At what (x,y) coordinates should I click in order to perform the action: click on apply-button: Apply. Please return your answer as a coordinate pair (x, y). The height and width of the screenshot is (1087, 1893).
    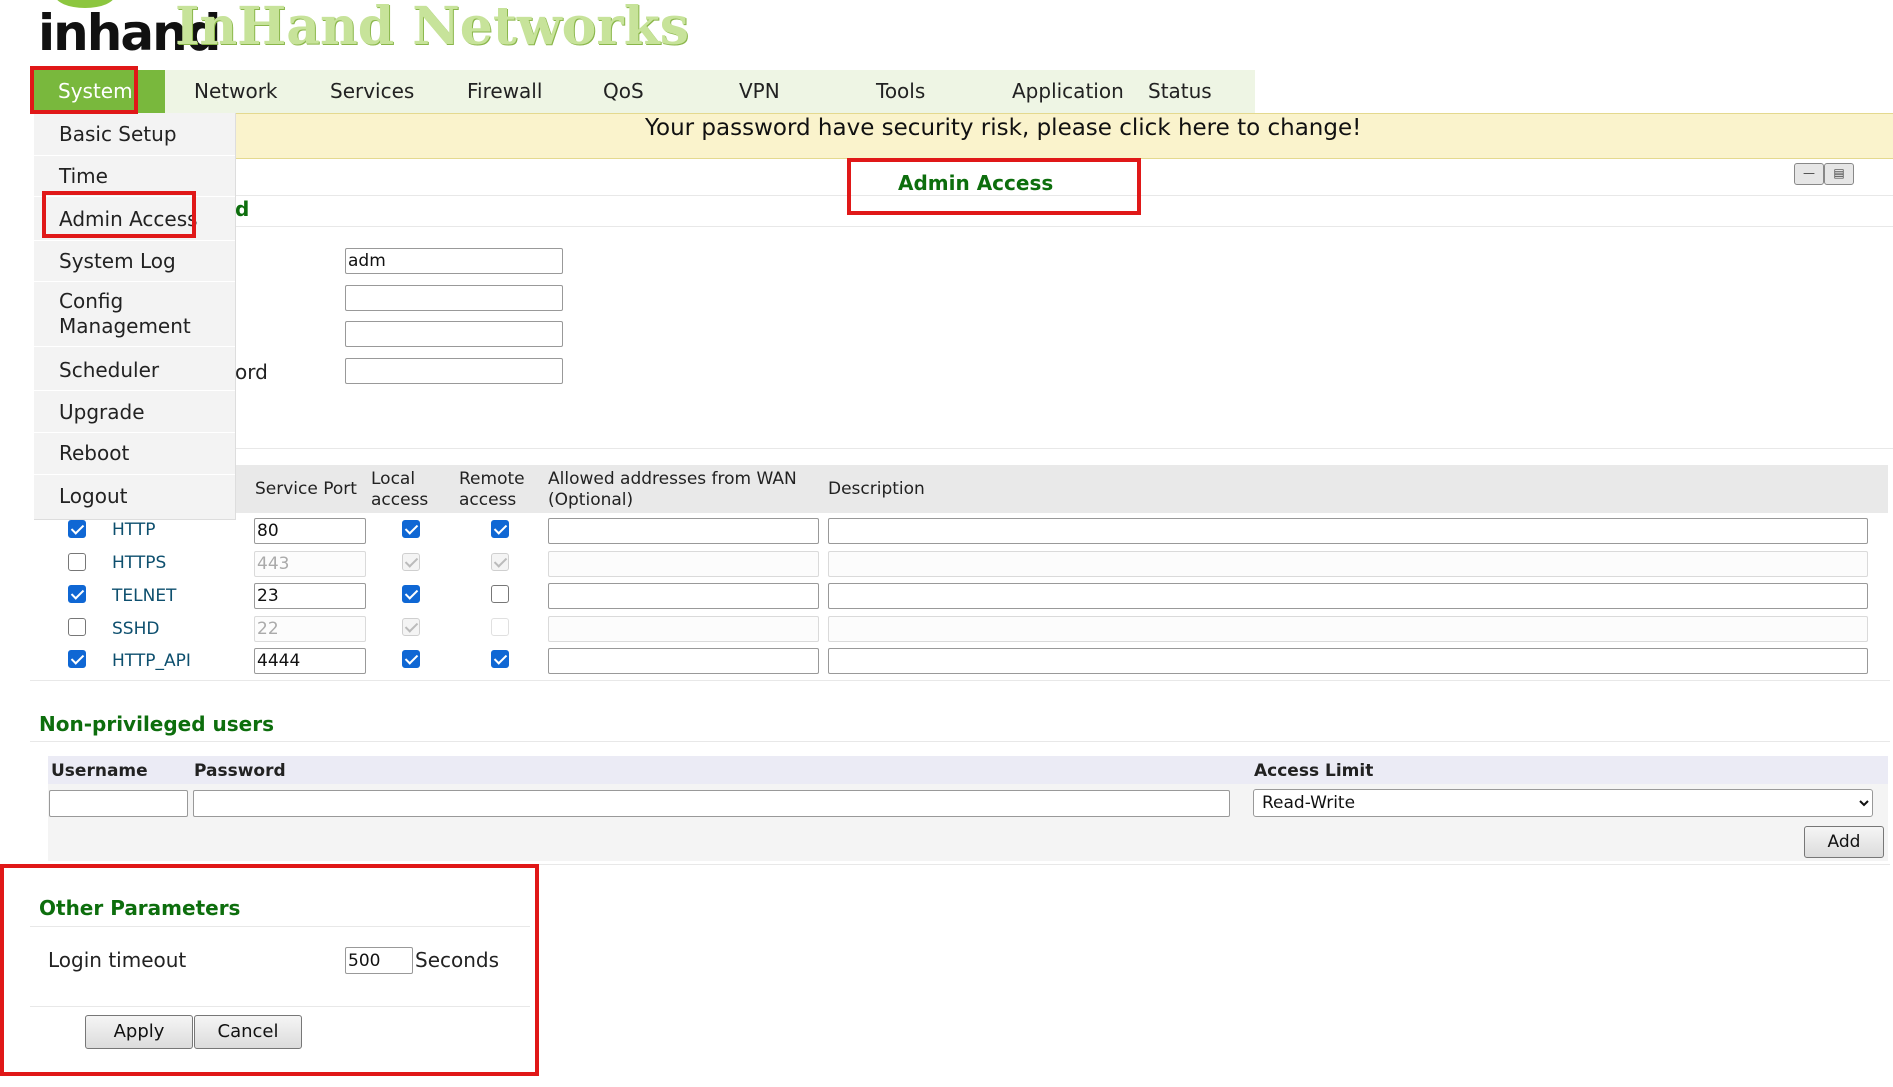
    Looking at the image, I should click on (139, 1032).